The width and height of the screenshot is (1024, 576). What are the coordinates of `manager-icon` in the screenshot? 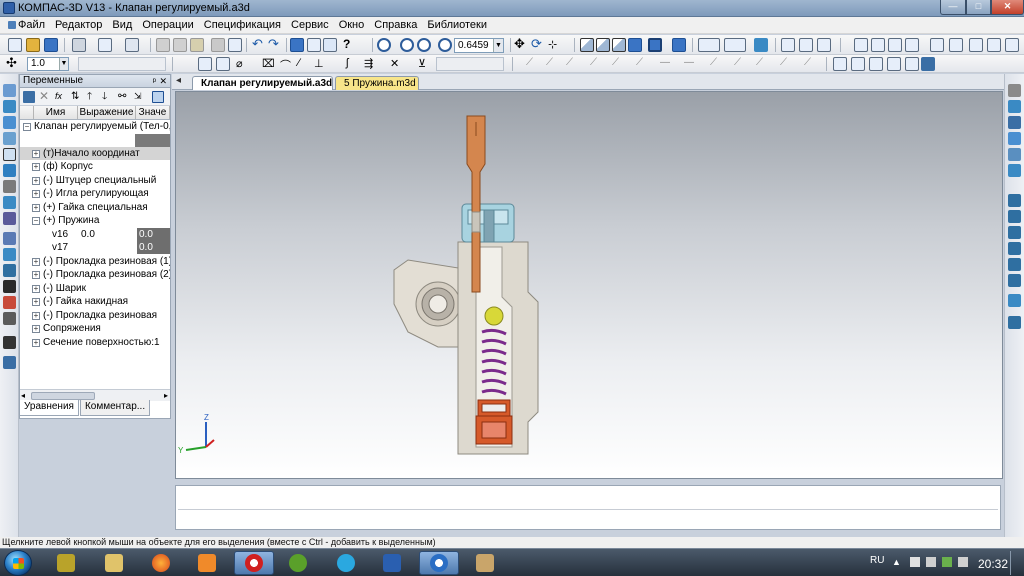 It's located at (235, 45).